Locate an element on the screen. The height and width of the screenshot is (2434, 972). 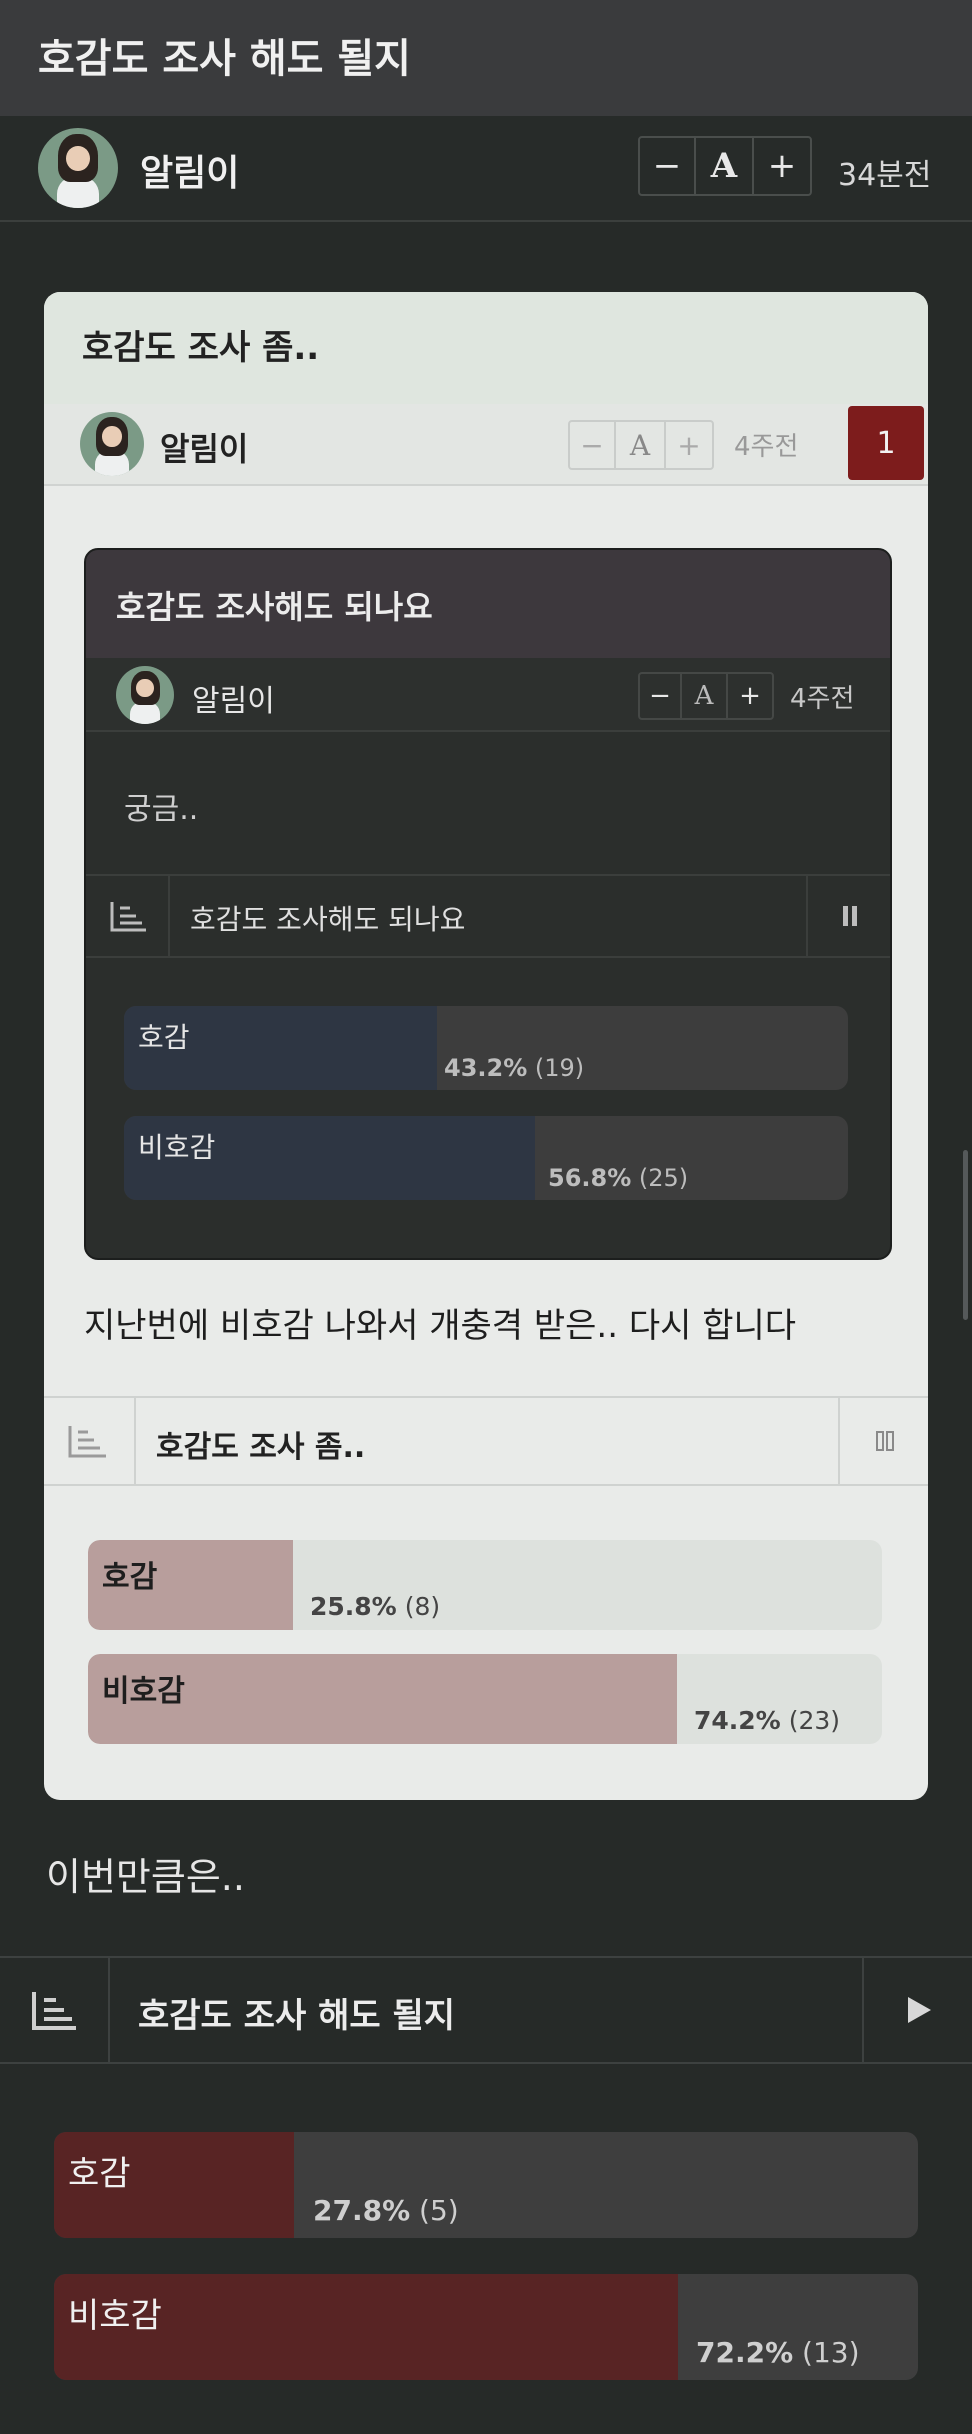
card-poll-option-result: 74.2% (23) is located at coordinates (767, 1720).